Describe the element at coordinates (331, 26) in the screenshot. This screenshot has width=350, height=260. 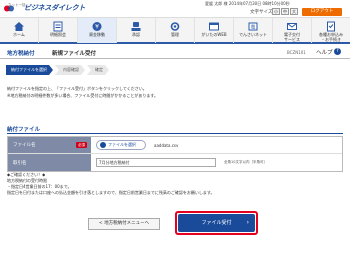
I see `application-icon` at that location.